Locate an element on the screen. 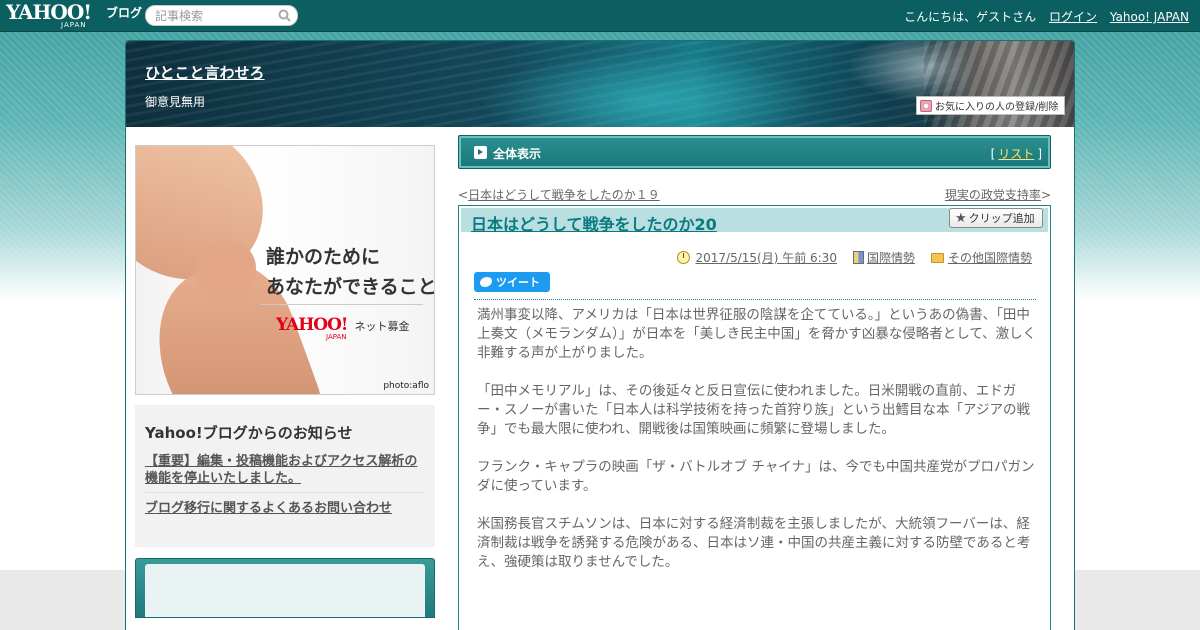 This screenshot has height=630, width=1200. notice-heading: Yahoo!ブログからのお知らせ is located at coordinates (249, 433).